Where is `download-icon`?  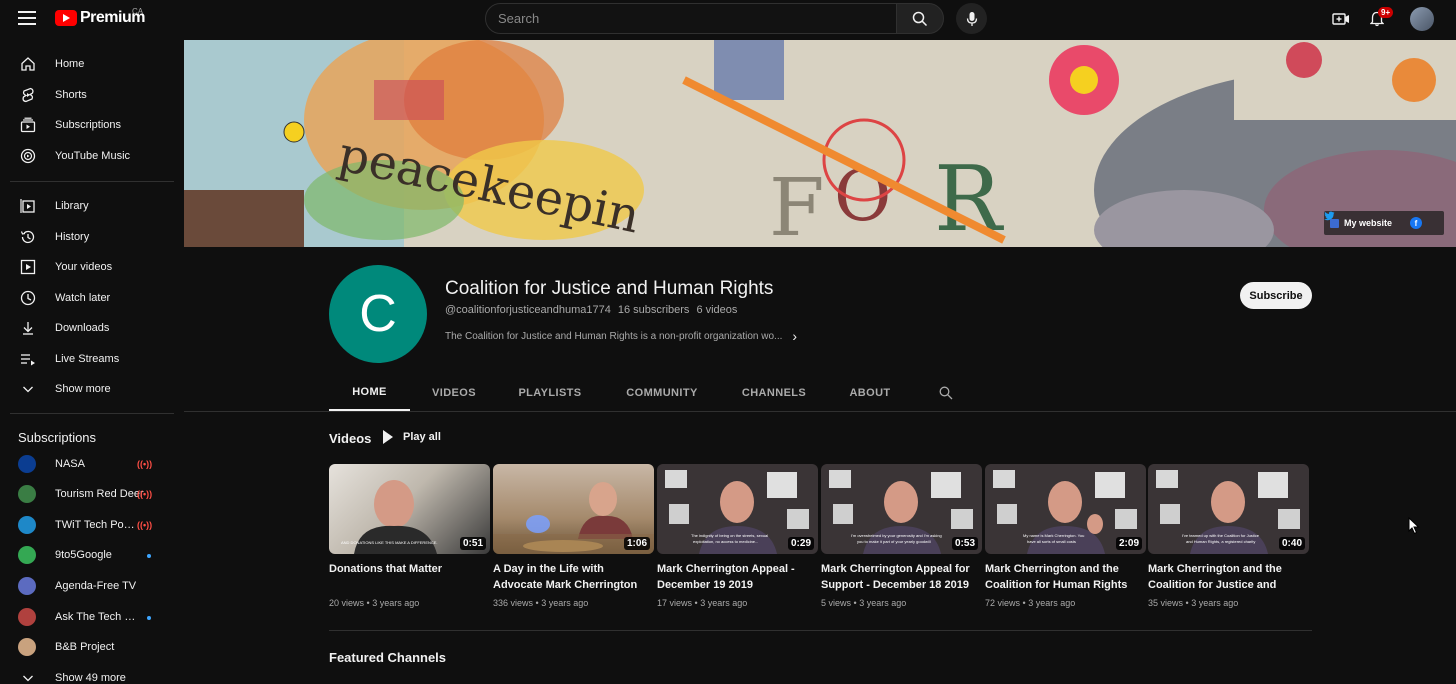
download-icon is located at coordinates (28, 328).